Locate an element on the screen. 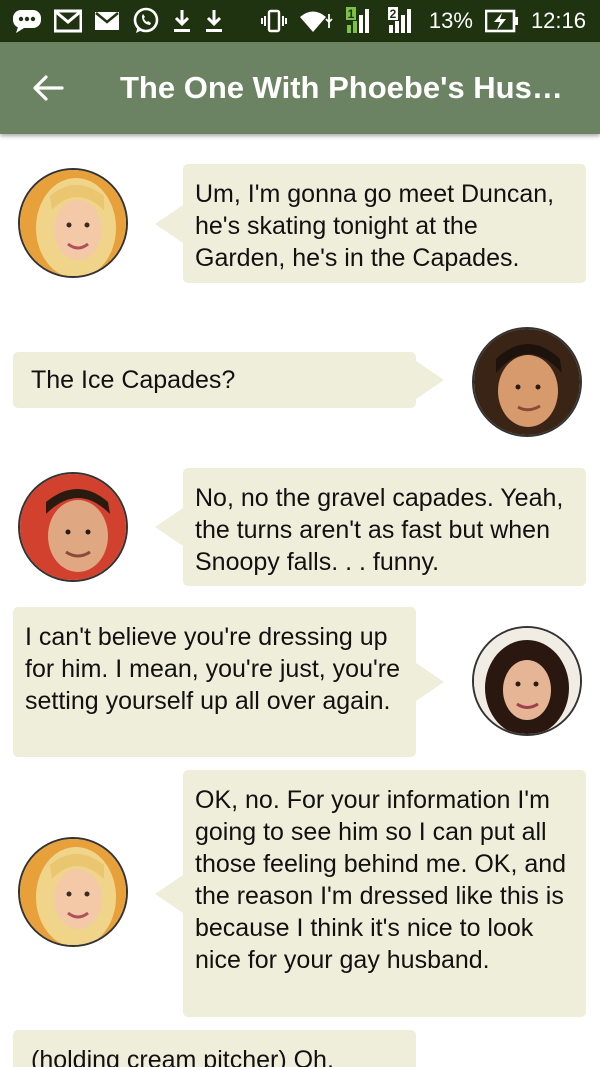  vibrate-icon is located at coordinates (273, 21).